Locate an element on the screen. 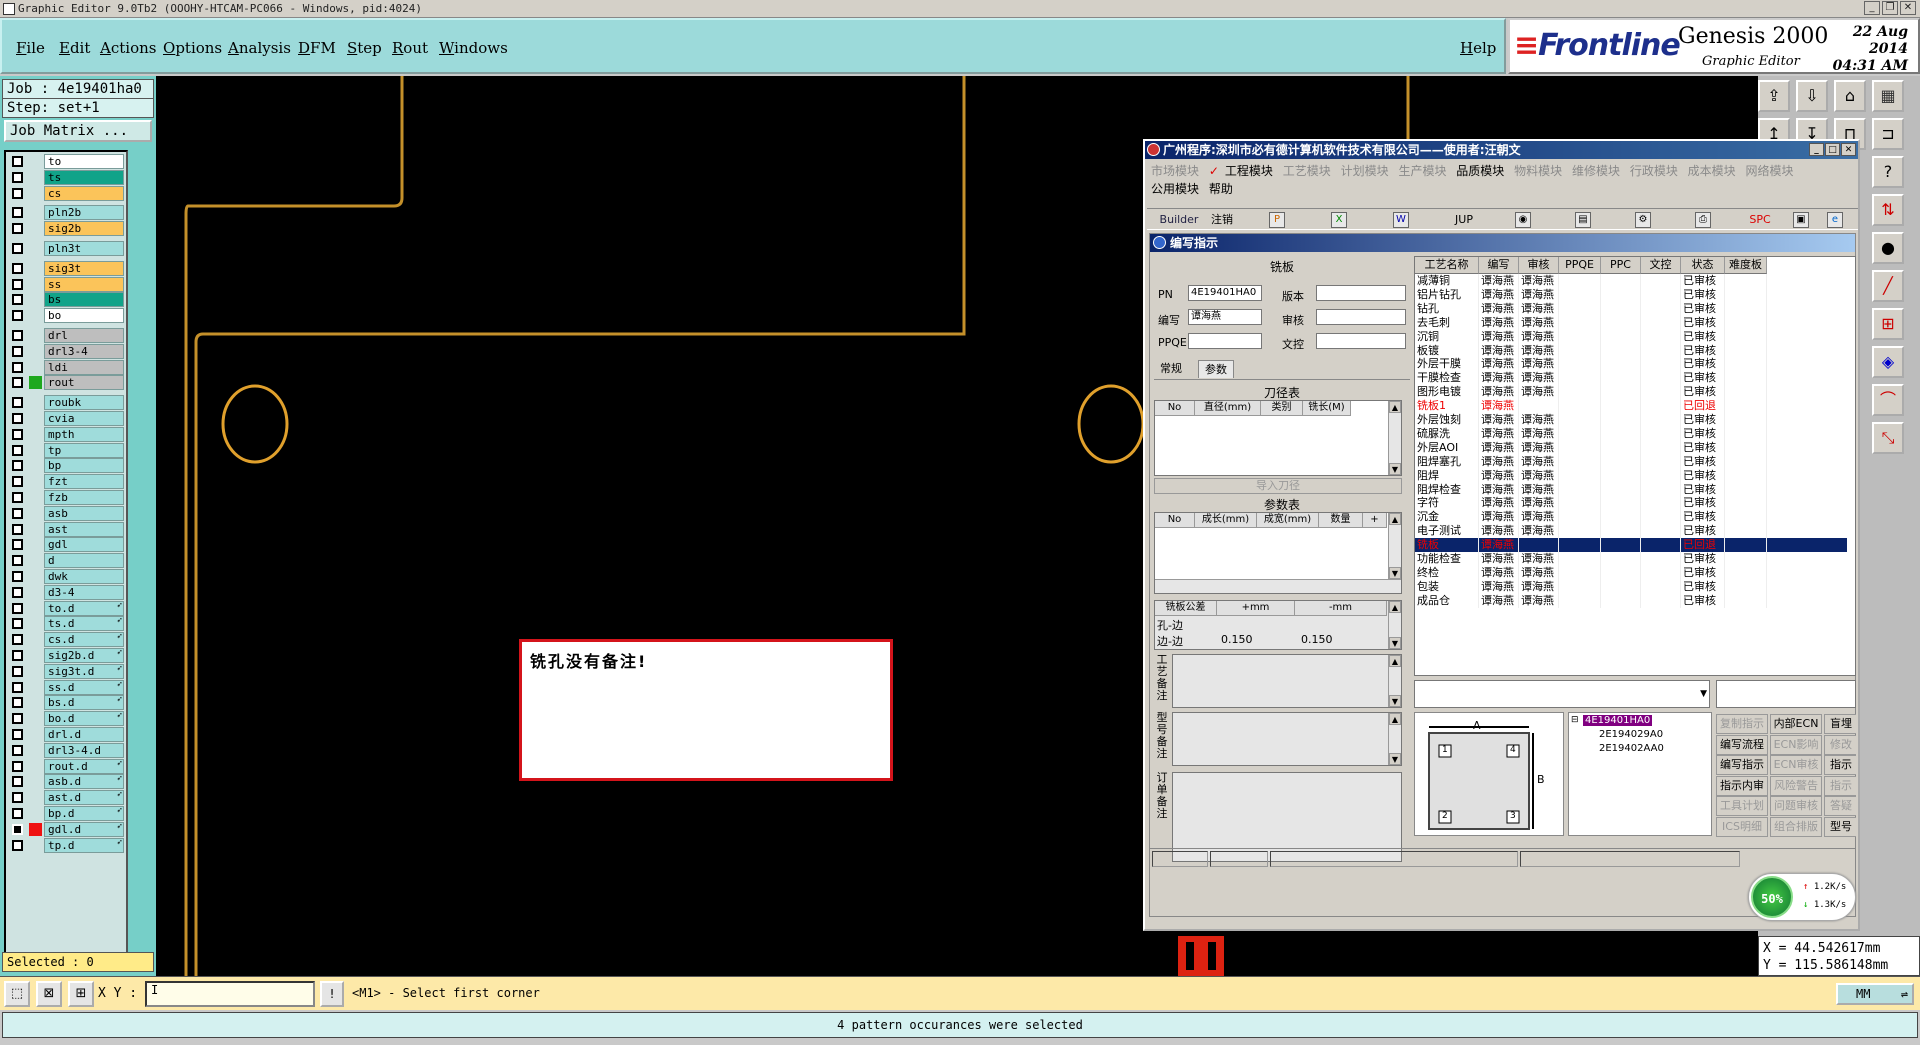  layer-row: gdl is located at coordinates (67, 545).